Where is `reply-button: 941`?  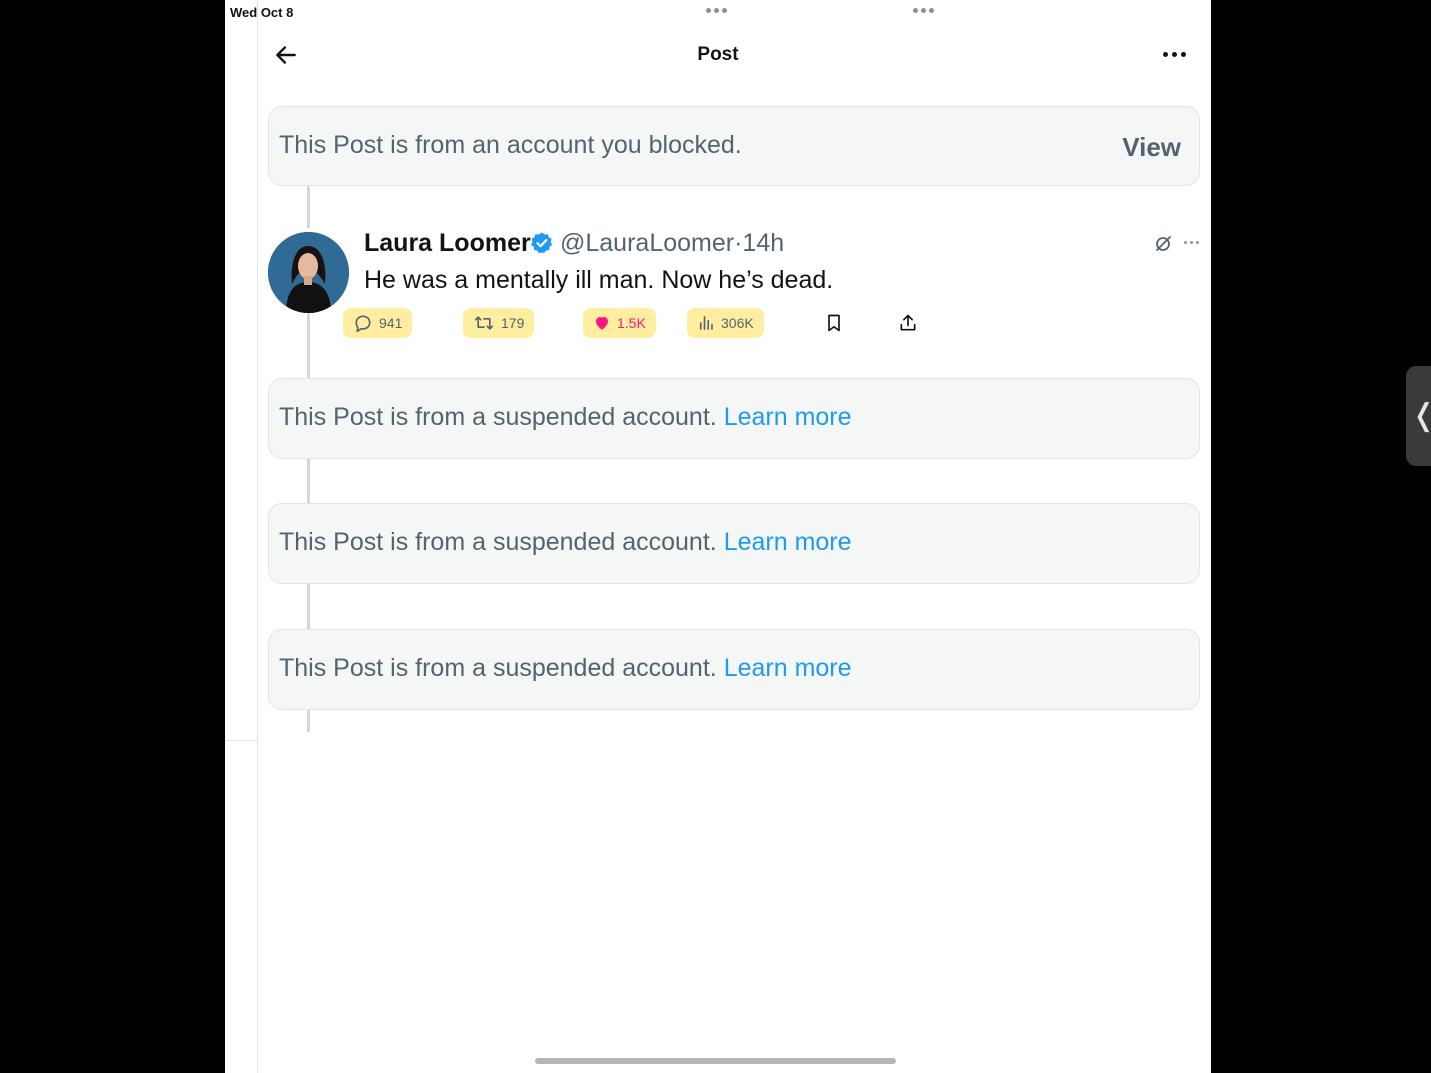
reply-button: 941 is located at coordinates (378, 323).